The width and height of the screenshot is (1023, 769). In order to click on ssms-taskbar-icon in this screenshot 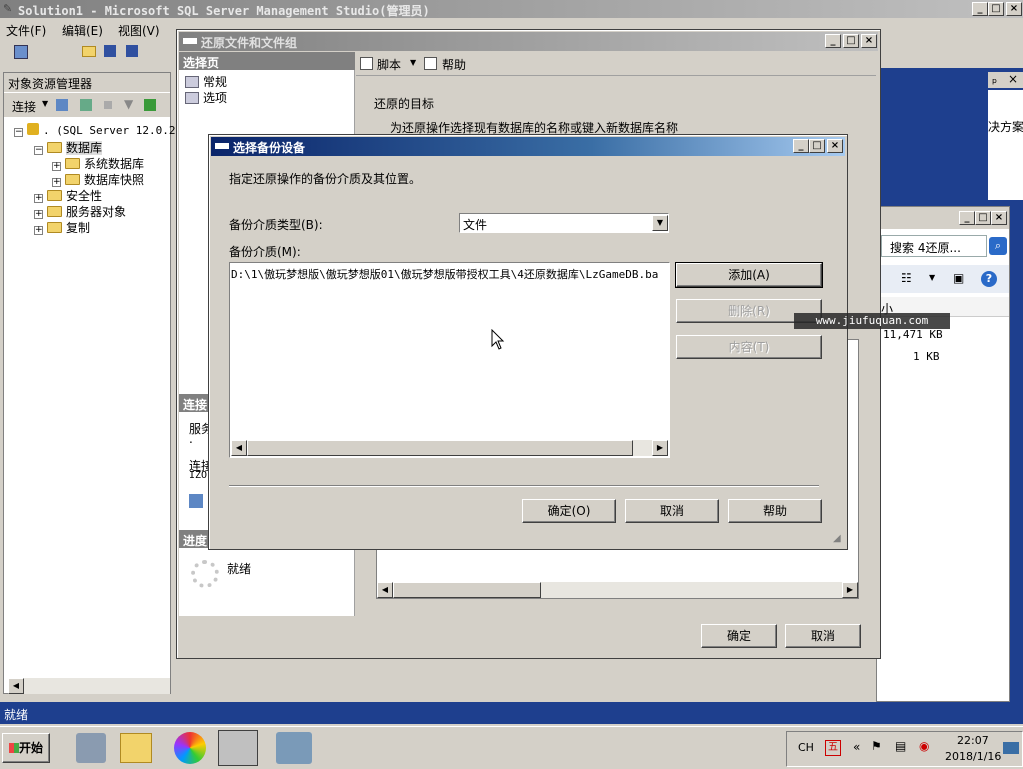, I will do `click(238, 748)`.